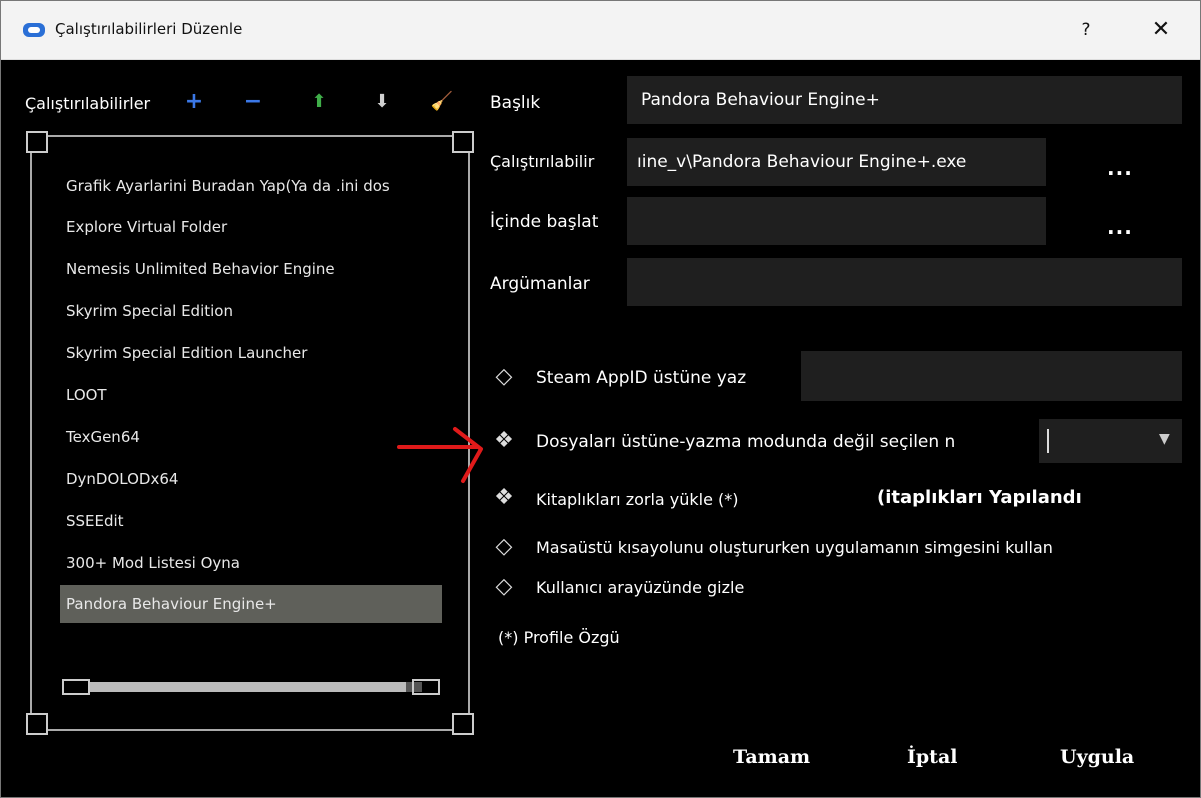 This screenshot has width=1201, height=798. Describe the element at coordinates (504, 547) in the screenshot. I see `desktop-shortcut-checkbox-icon: ◇` at that location.